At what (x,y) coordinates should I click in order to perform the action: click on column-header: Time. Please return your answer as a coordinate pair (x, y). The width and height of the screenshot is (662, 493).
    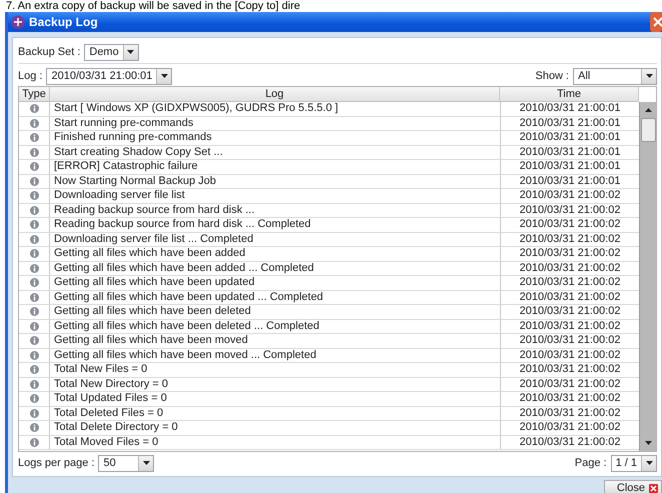
    Looking at the image, I should click on (569, 94).